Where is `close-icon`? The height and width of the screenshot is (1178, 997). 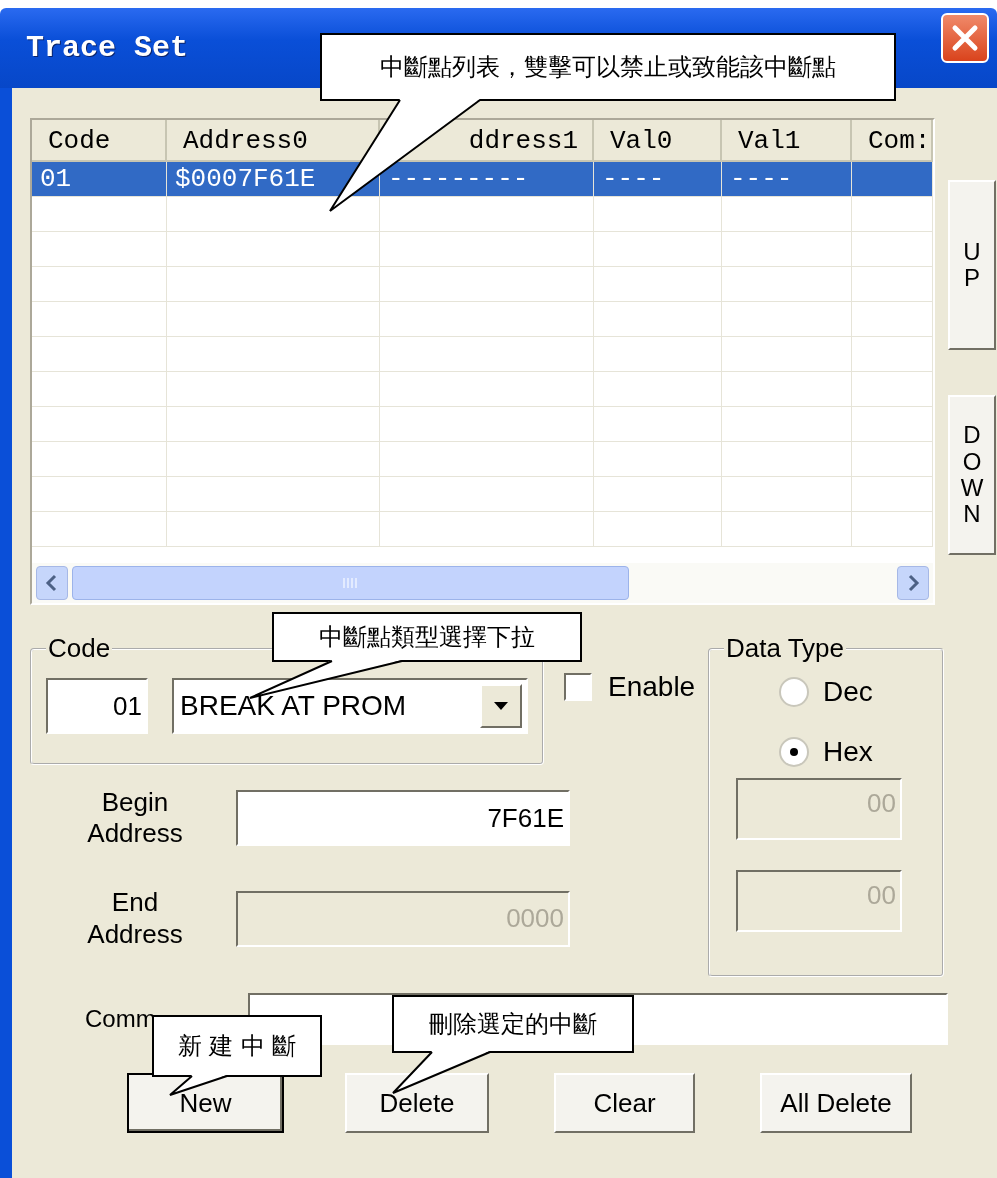 close-icon is located at coordinates (965, 38).